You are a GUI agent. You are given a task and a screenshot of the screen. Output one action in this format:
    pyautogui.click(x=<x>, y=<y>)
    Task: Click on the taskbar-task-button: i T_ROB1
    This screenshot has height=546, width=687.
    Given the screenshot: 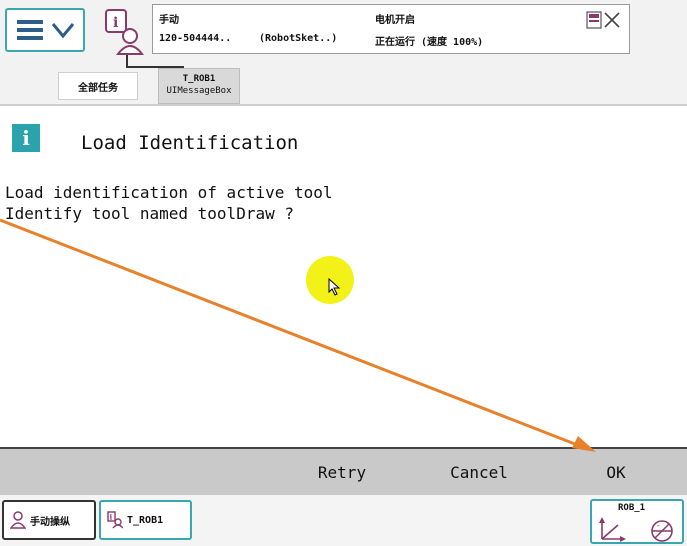 What is the action you would take?
    pyautogui.click(x=145, y=520)
    